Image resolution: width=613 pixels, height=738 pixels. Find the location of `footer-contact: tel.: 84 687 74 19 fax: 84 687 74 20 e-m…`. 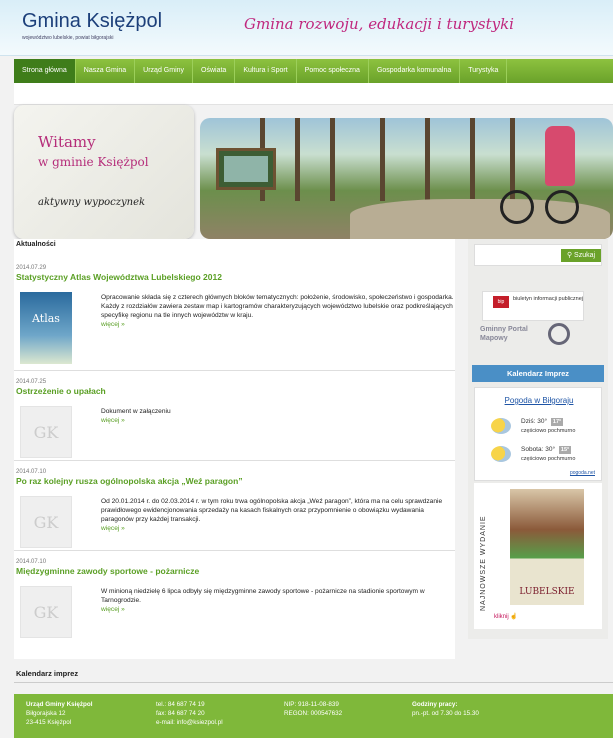

footer-contact: tel.: 84 687 74 19 fax: 84 687 74 20 e-m… is located at coordinates (189, 713).